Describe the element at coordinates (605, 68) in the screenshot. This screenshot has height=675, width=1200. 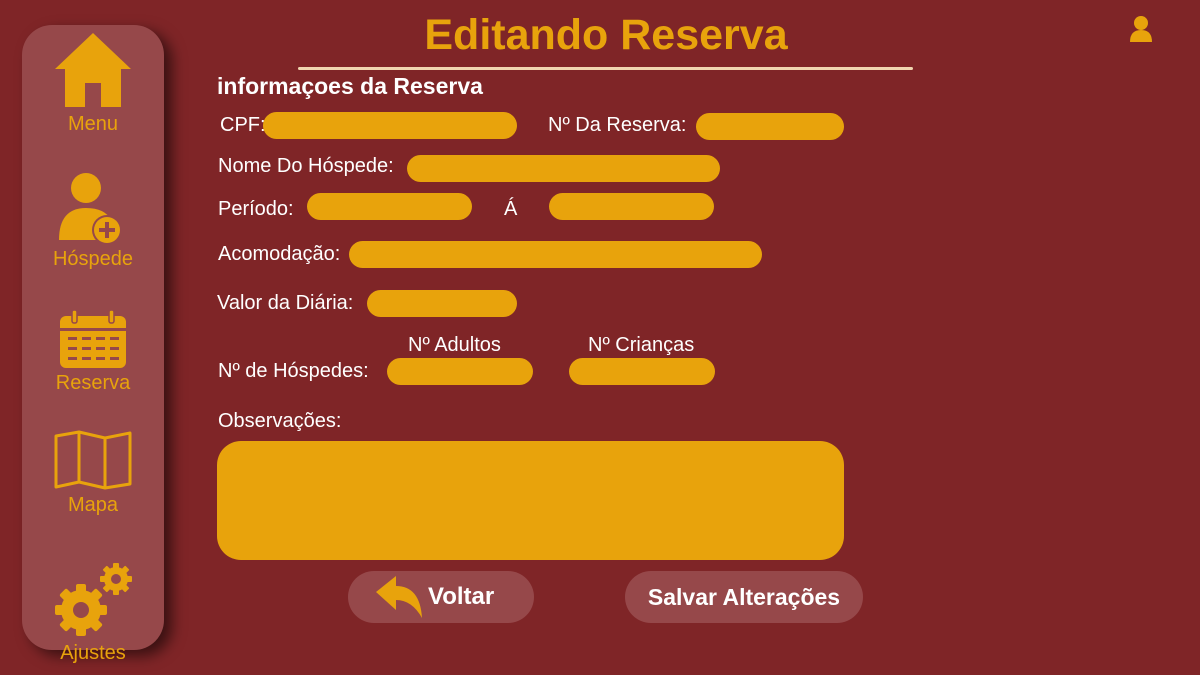
I see `title-divider` at that location.